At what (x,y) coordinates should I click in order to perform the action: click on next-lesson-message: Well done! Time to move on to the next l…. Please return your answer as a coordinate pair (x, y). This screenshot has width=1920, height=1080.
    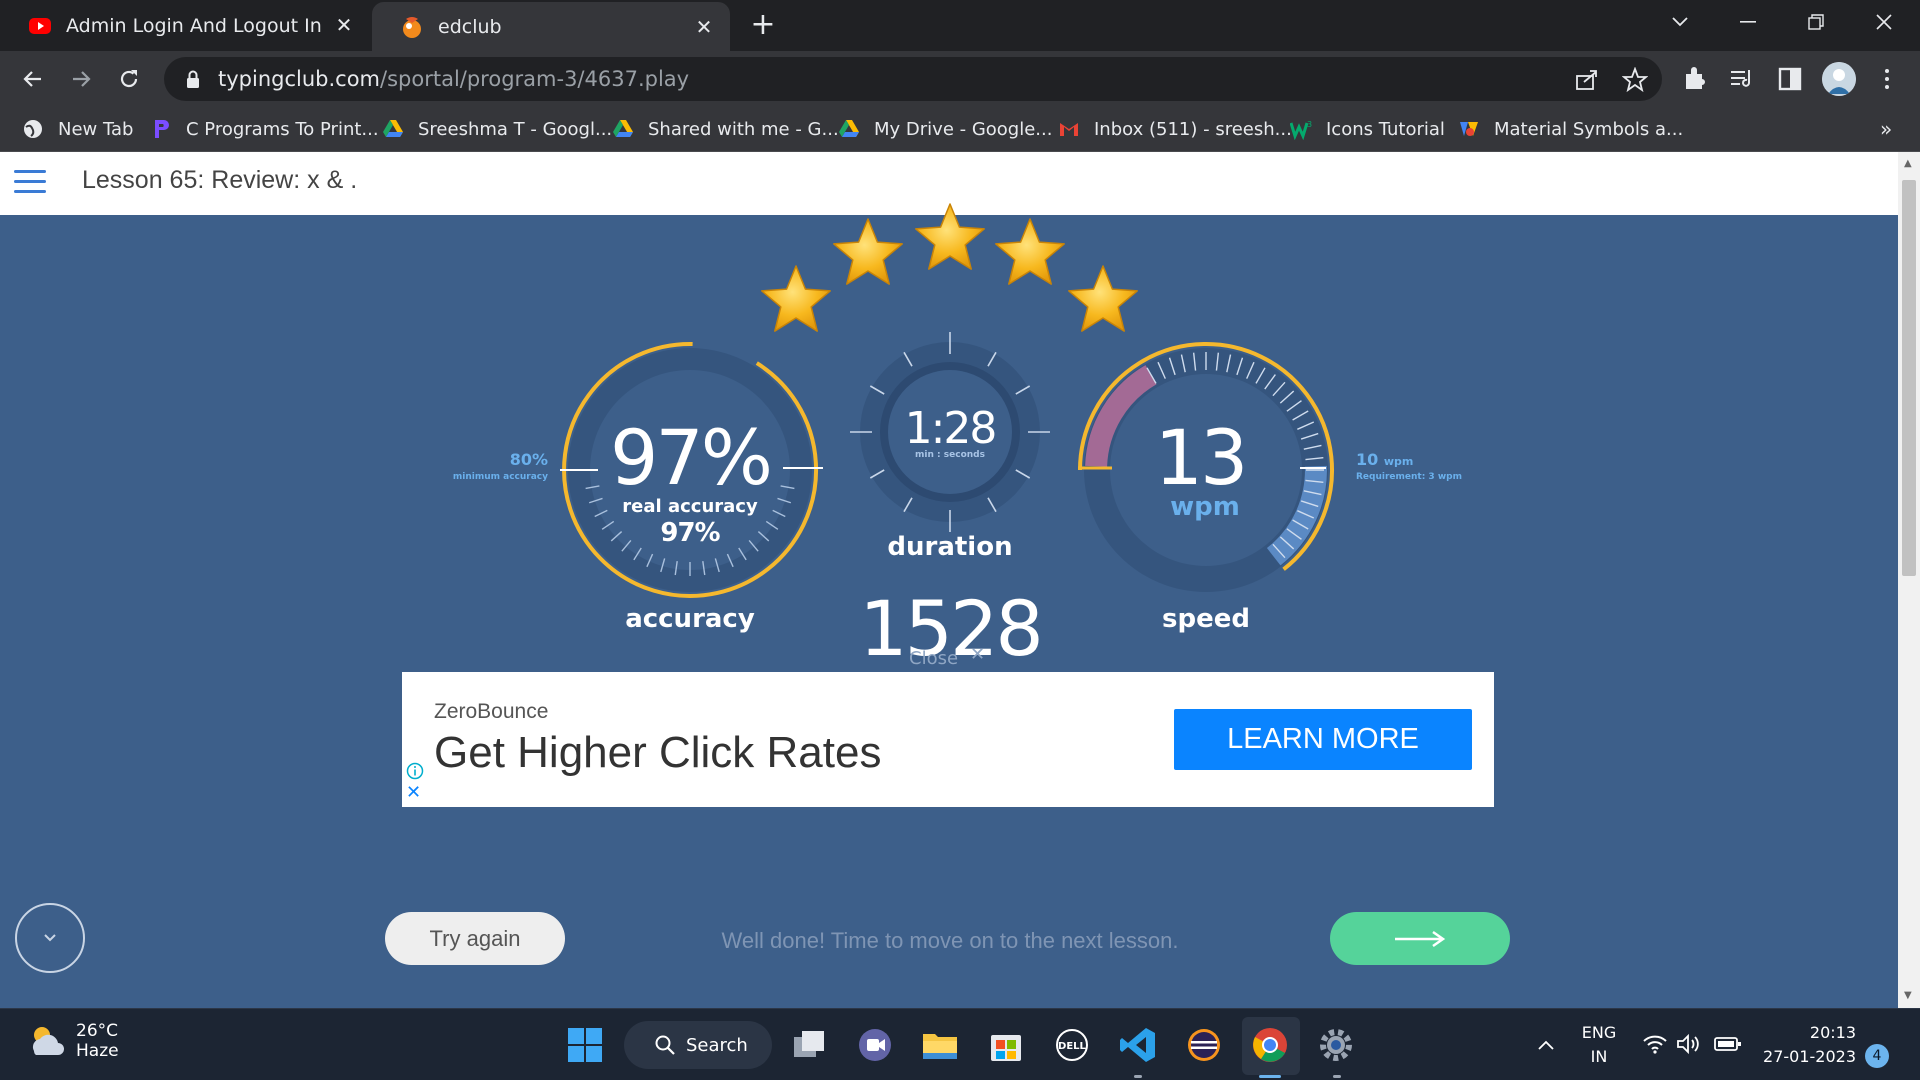
    Looking at the image, I should click on (950, 940).